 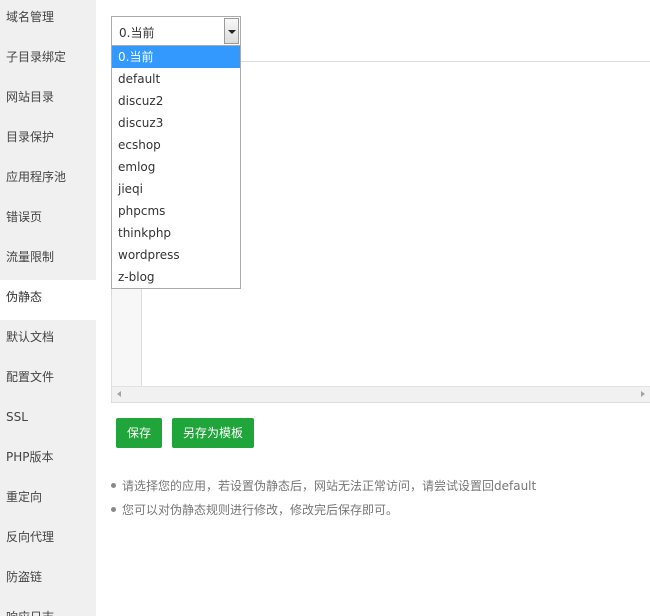 What do you see at coordinates (119, 394) in the screenshot?
I see `scroll-left-arrow-icon` at bounding box center [119, 394].